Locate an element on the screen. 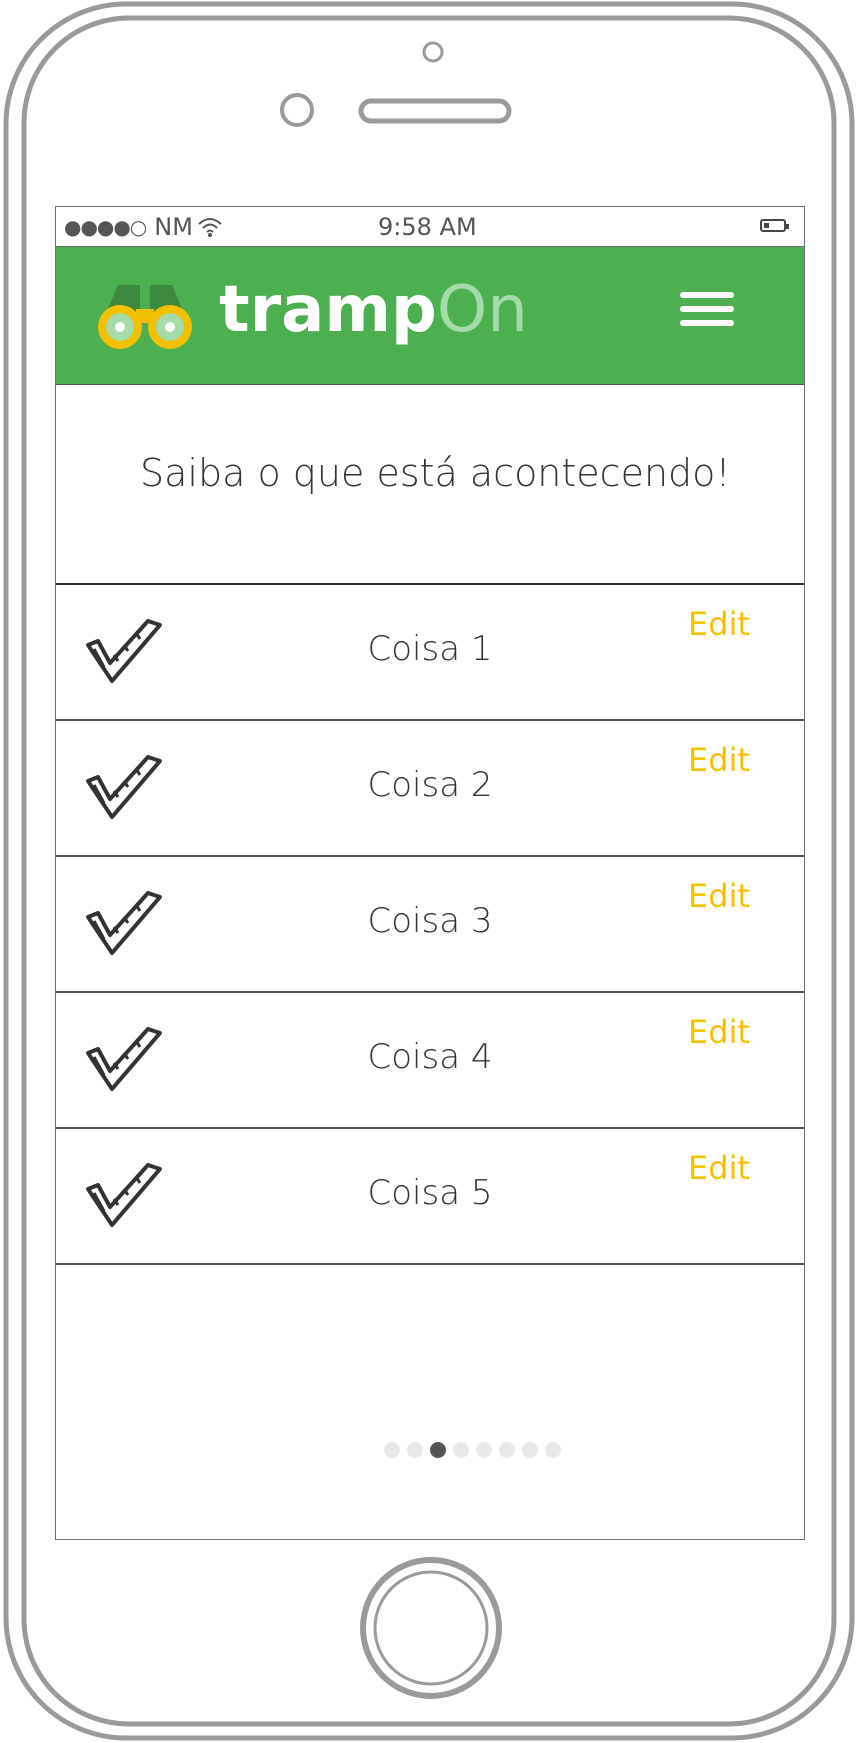  list-item: Coisa 4 Edit is located at coordinates (430, 1061).